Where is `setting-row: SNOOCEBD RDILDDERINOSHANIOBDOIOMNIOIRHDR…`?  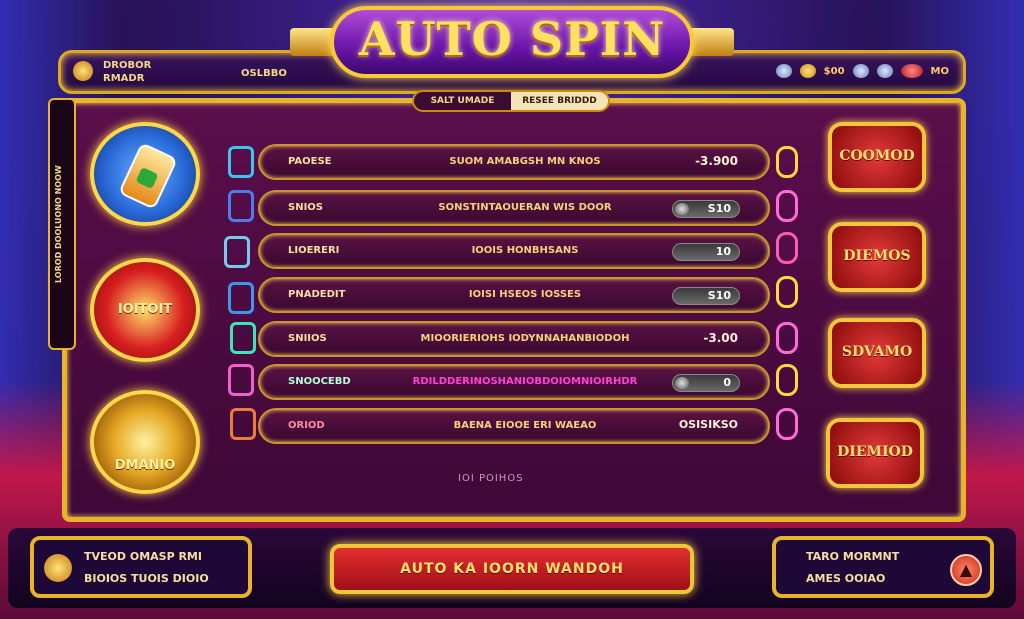
setting-row: SNOOCEBD RDILDDERINOSHANIOBDOIOMNIOIRHDR… is located at coordinates (514, 382).